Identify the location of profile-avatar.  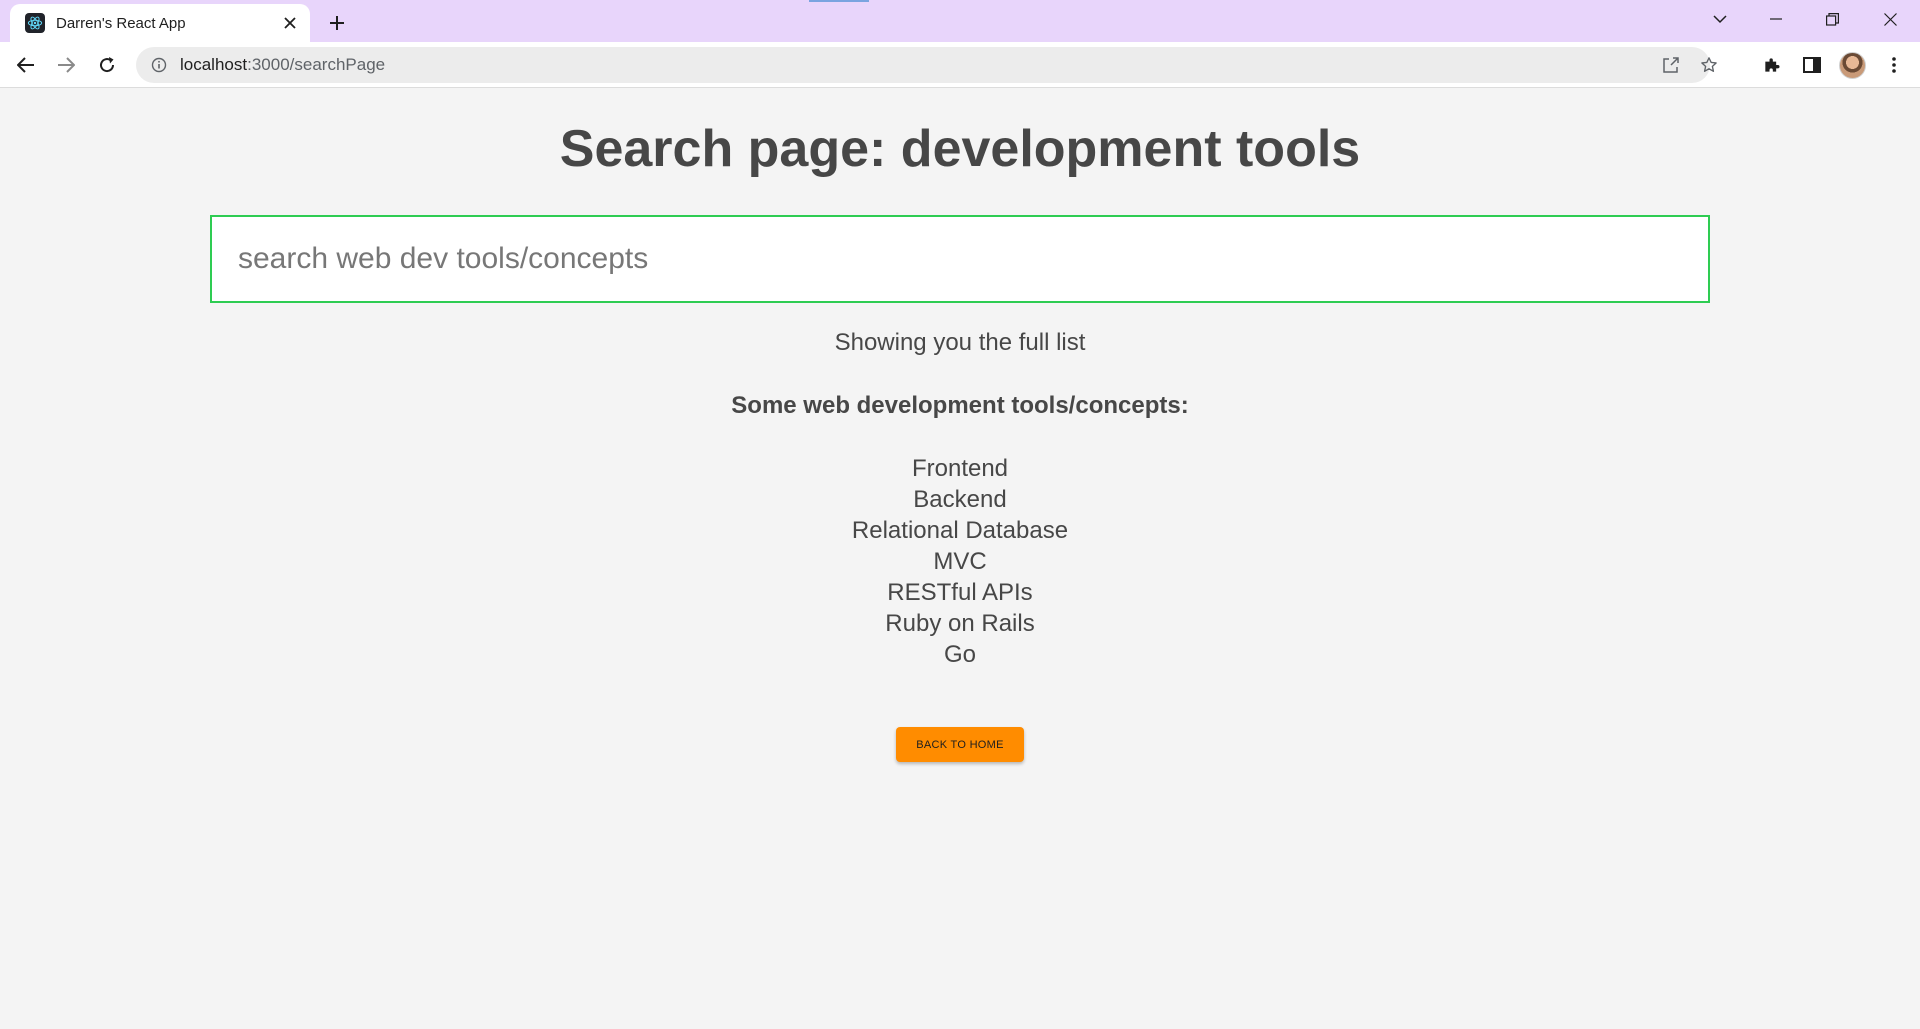
(1852, 65).